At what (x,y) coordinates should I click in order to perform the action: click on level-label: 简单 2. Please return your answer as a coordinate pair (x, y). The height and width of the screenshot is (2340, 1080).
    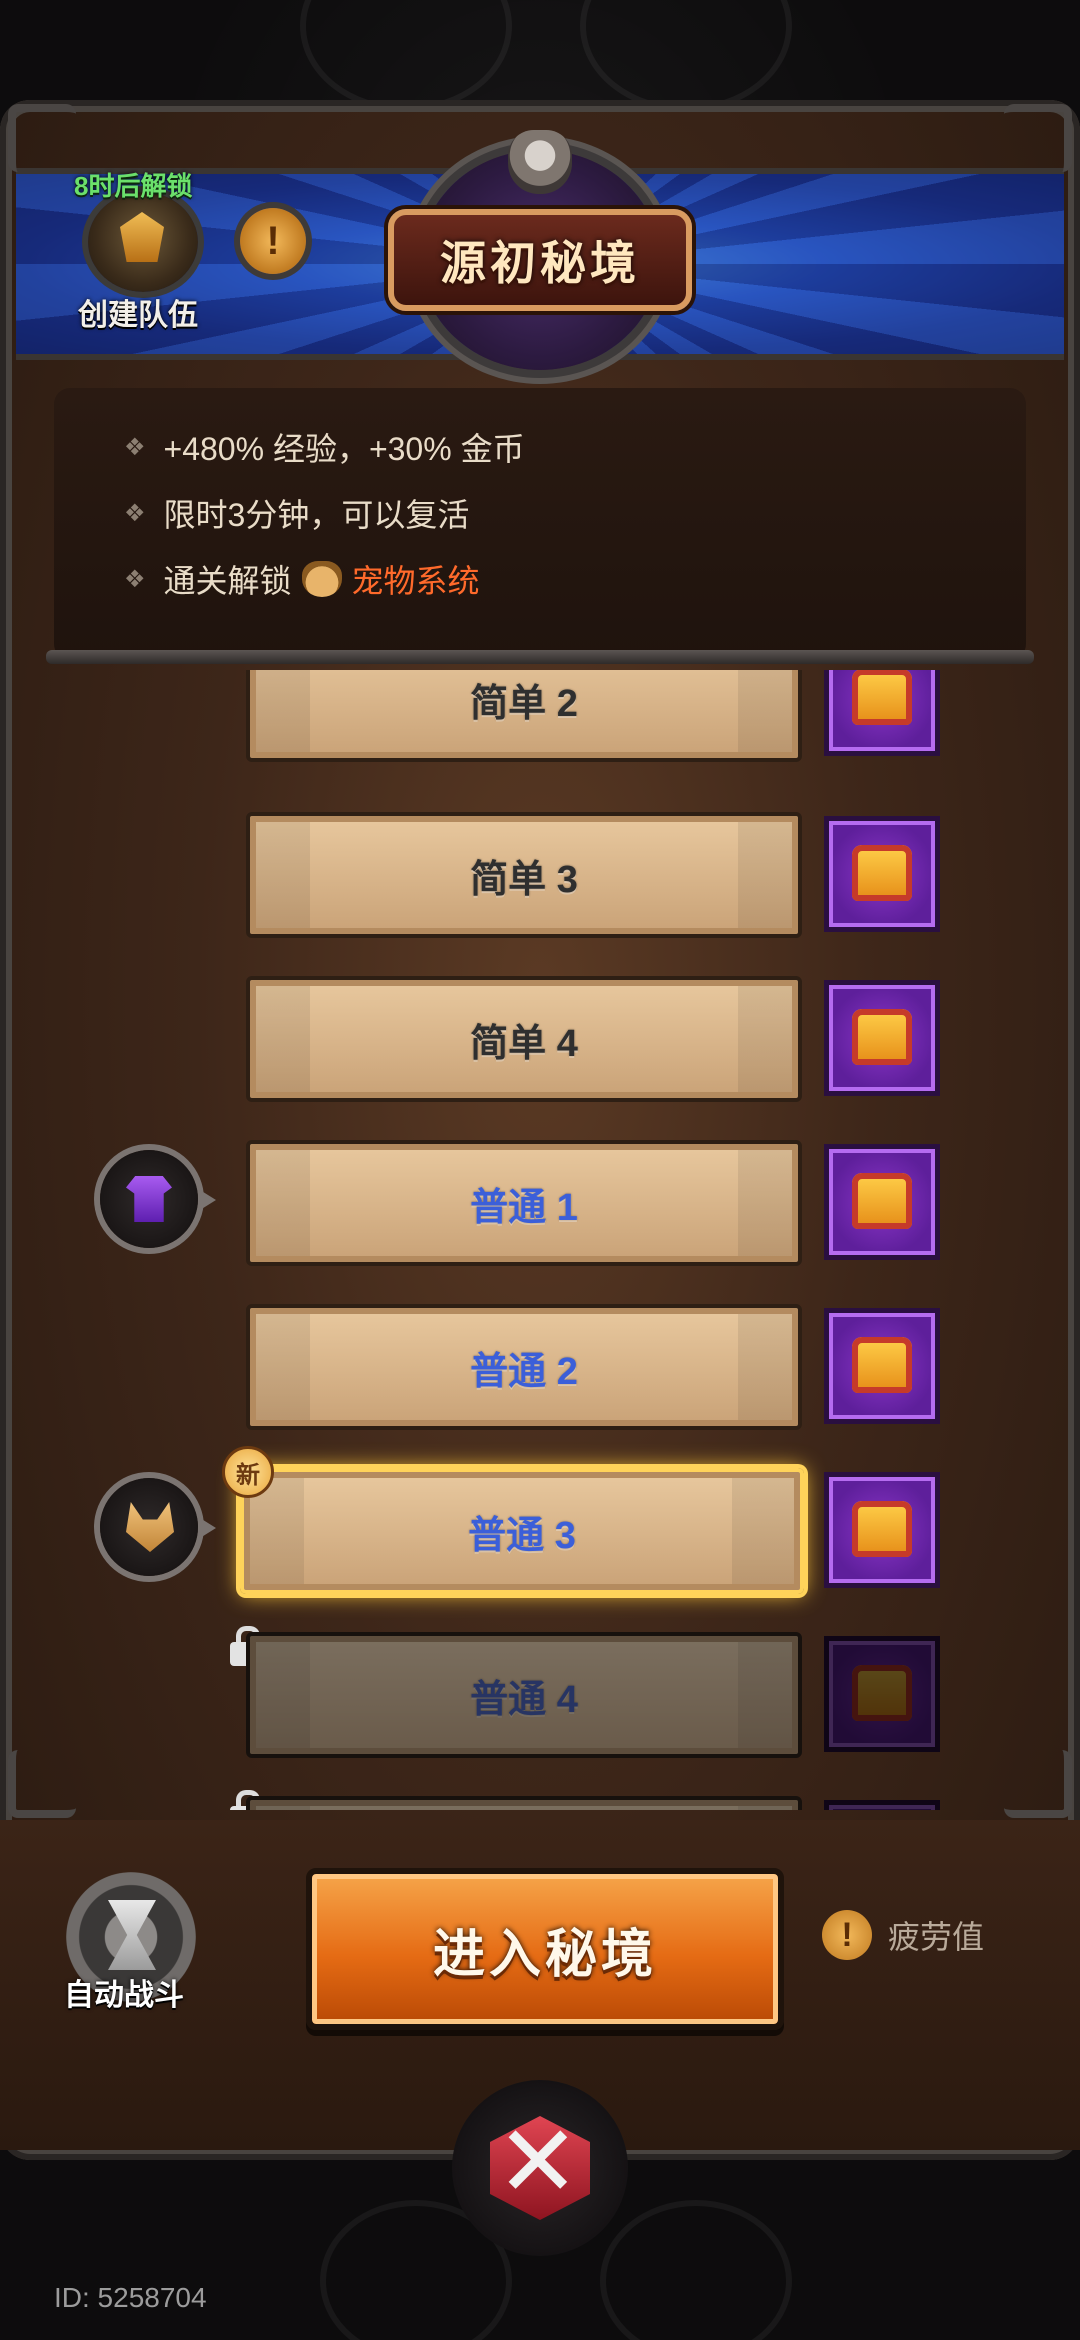
    Looking at the image, I should click on (524, 703).